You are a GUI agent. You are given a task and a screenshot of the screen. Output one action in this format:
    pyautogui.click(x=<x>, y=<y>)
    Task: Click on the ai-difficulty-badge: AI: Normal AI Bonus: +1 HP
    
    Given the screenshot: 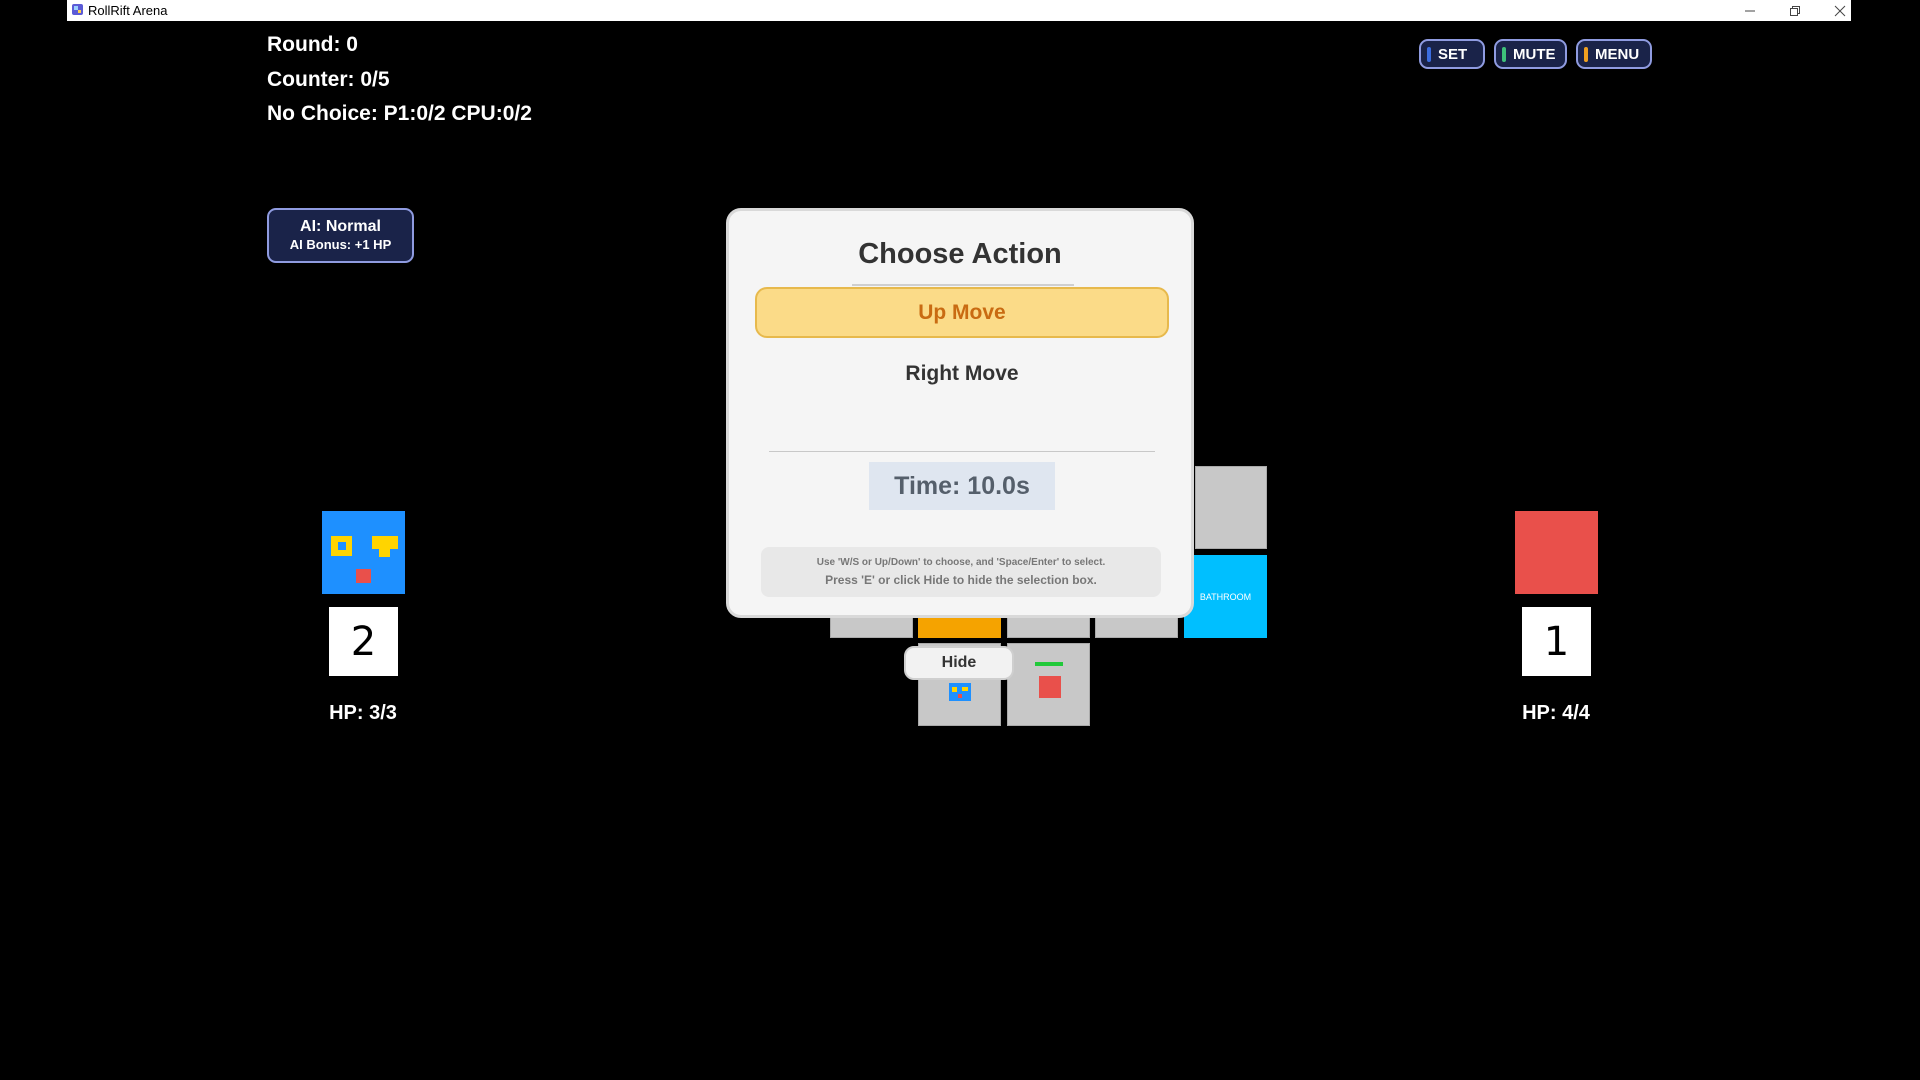 What is the action you would take?
    pyautogui.click(x=340, y=235)
    